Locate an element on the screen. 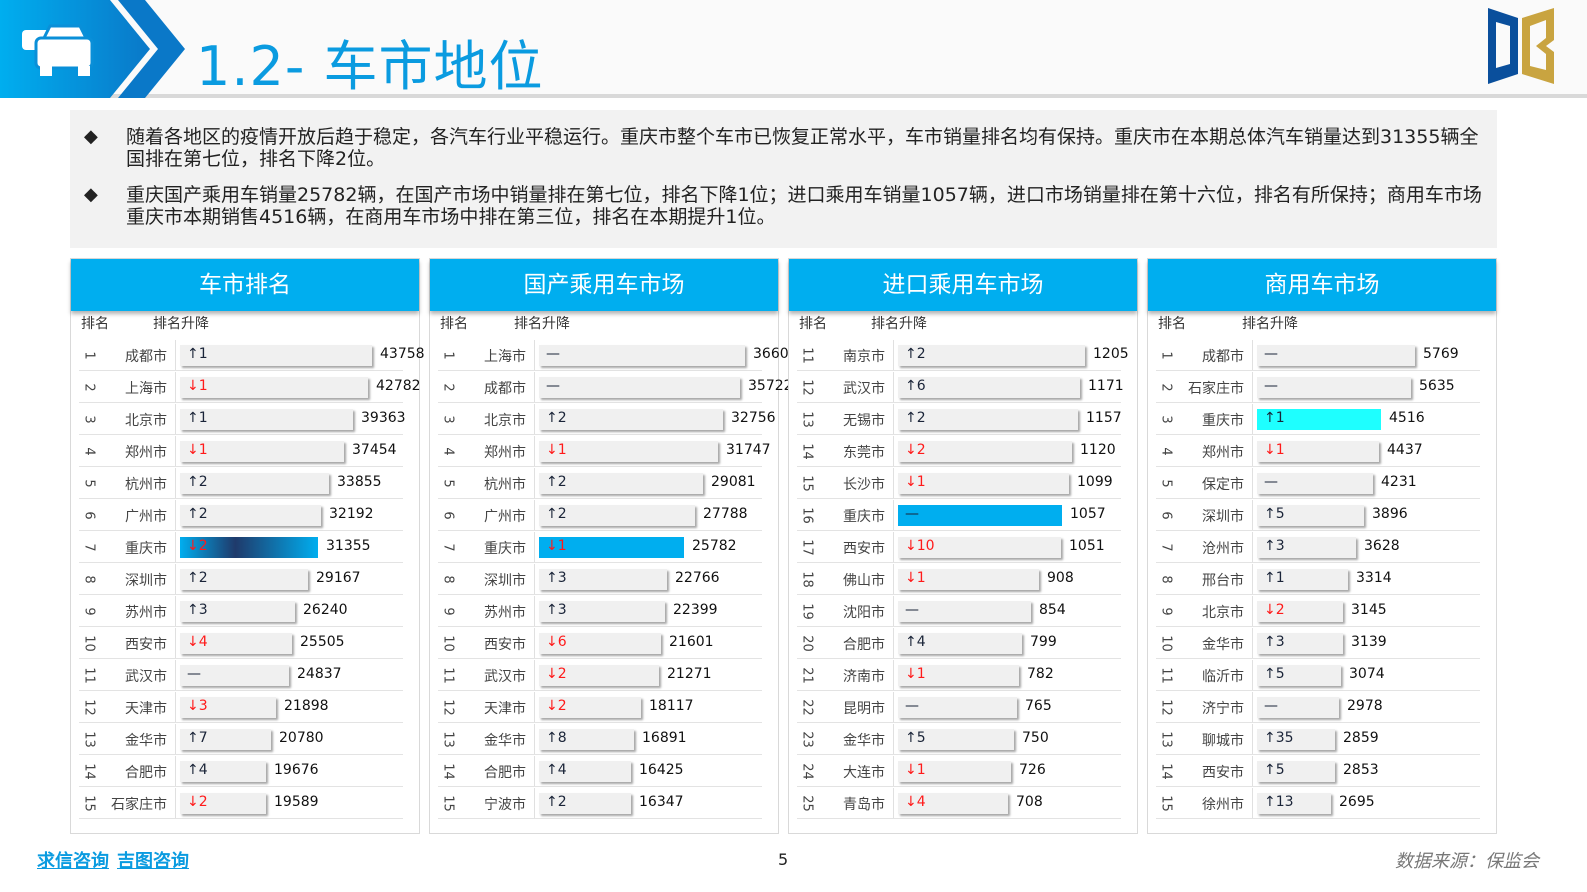 This screenshot has width=1587, height=892. rank: 20 is located at coordinates (807, 643).